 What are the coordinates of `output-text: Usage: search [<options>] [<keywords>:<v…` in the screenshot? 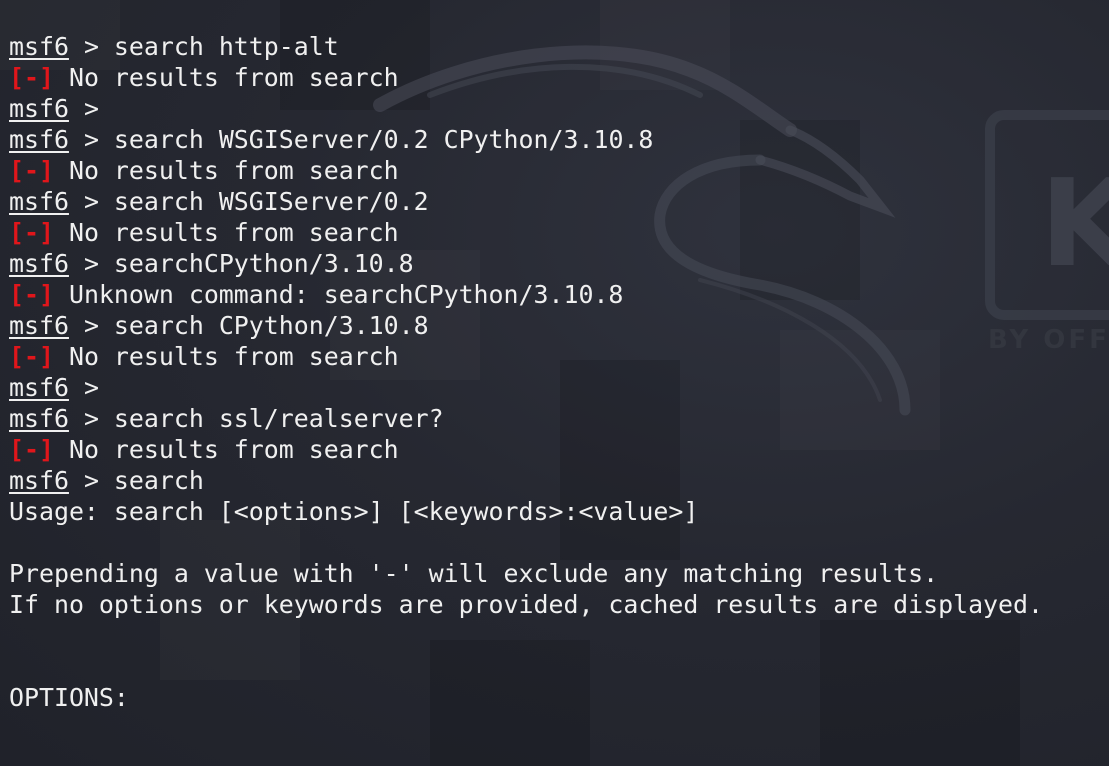 It's located at (354, 511).